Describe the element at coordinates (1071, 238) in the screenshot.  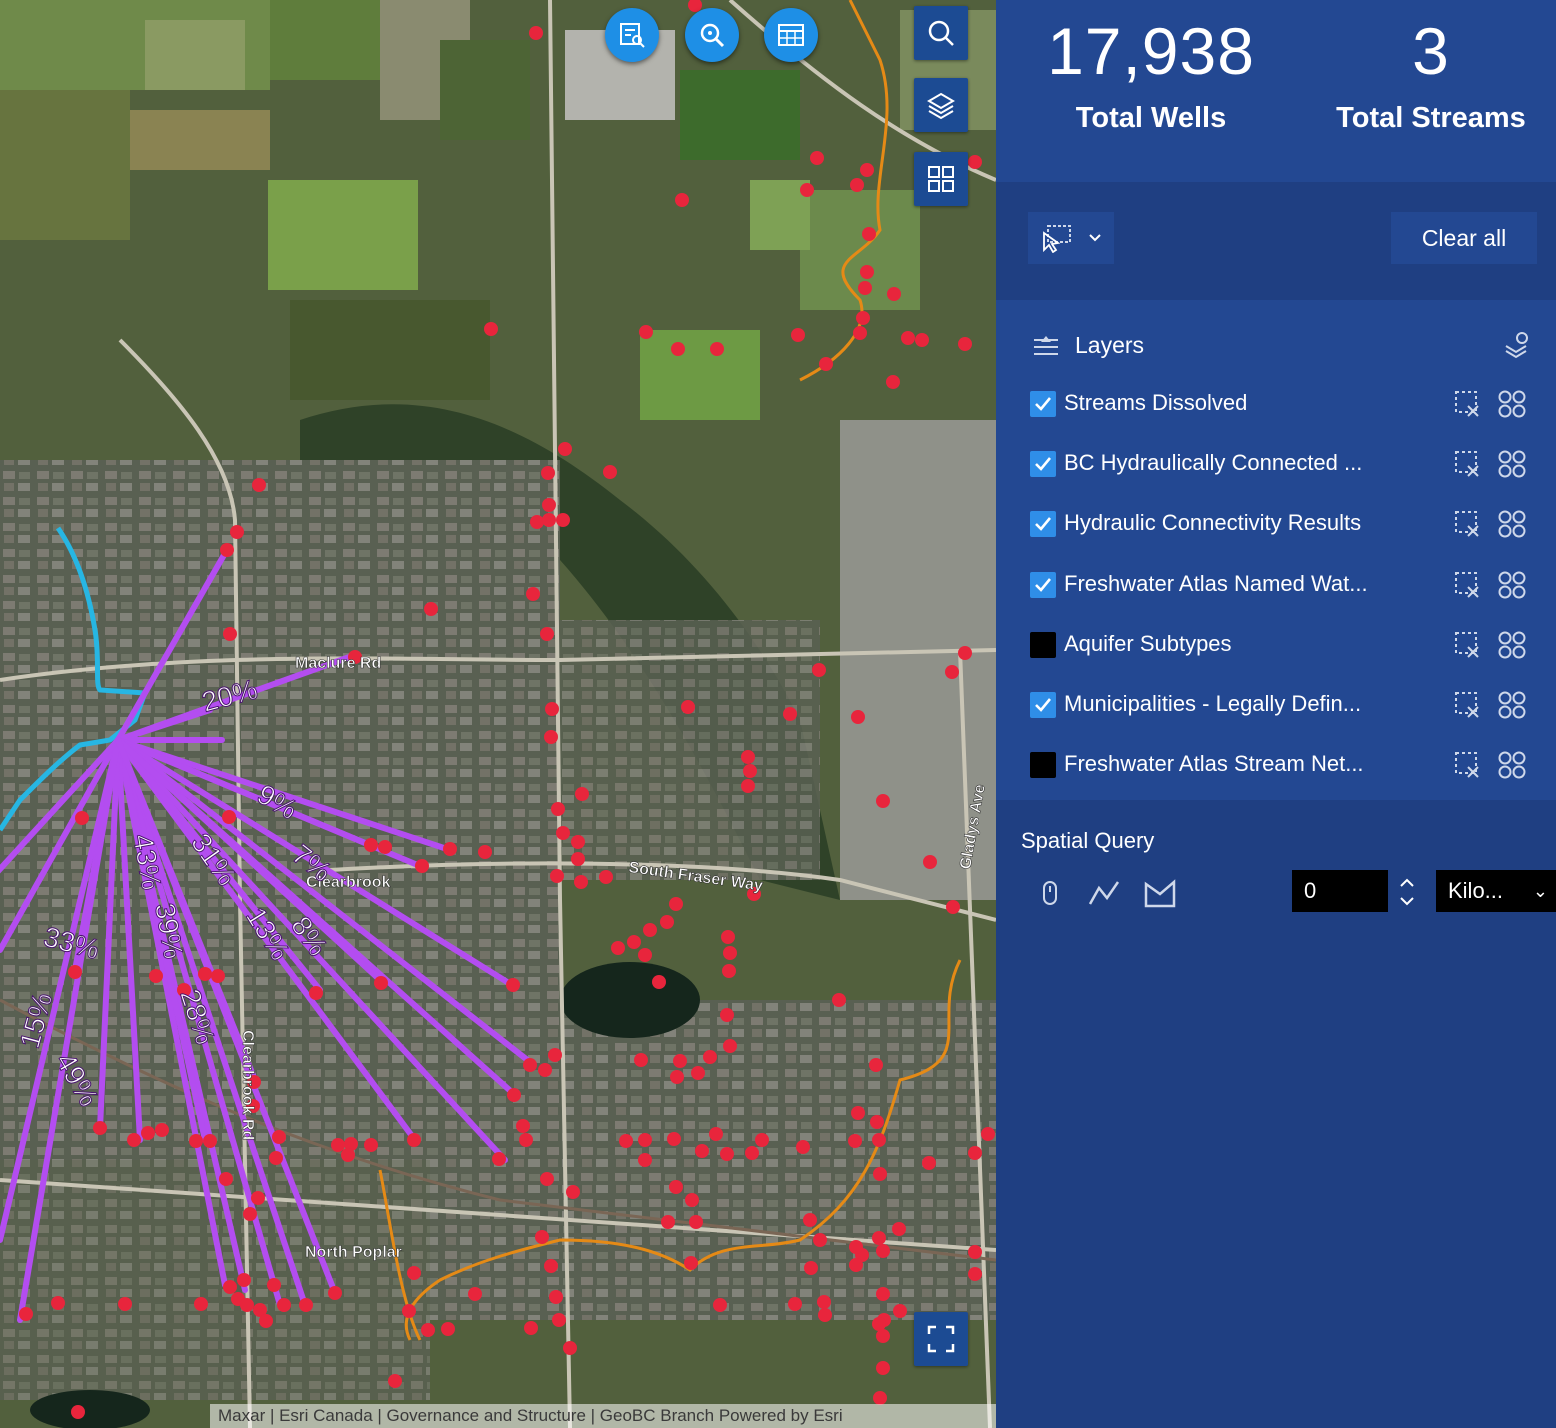
I see `select-tool-dropdown` at that location.